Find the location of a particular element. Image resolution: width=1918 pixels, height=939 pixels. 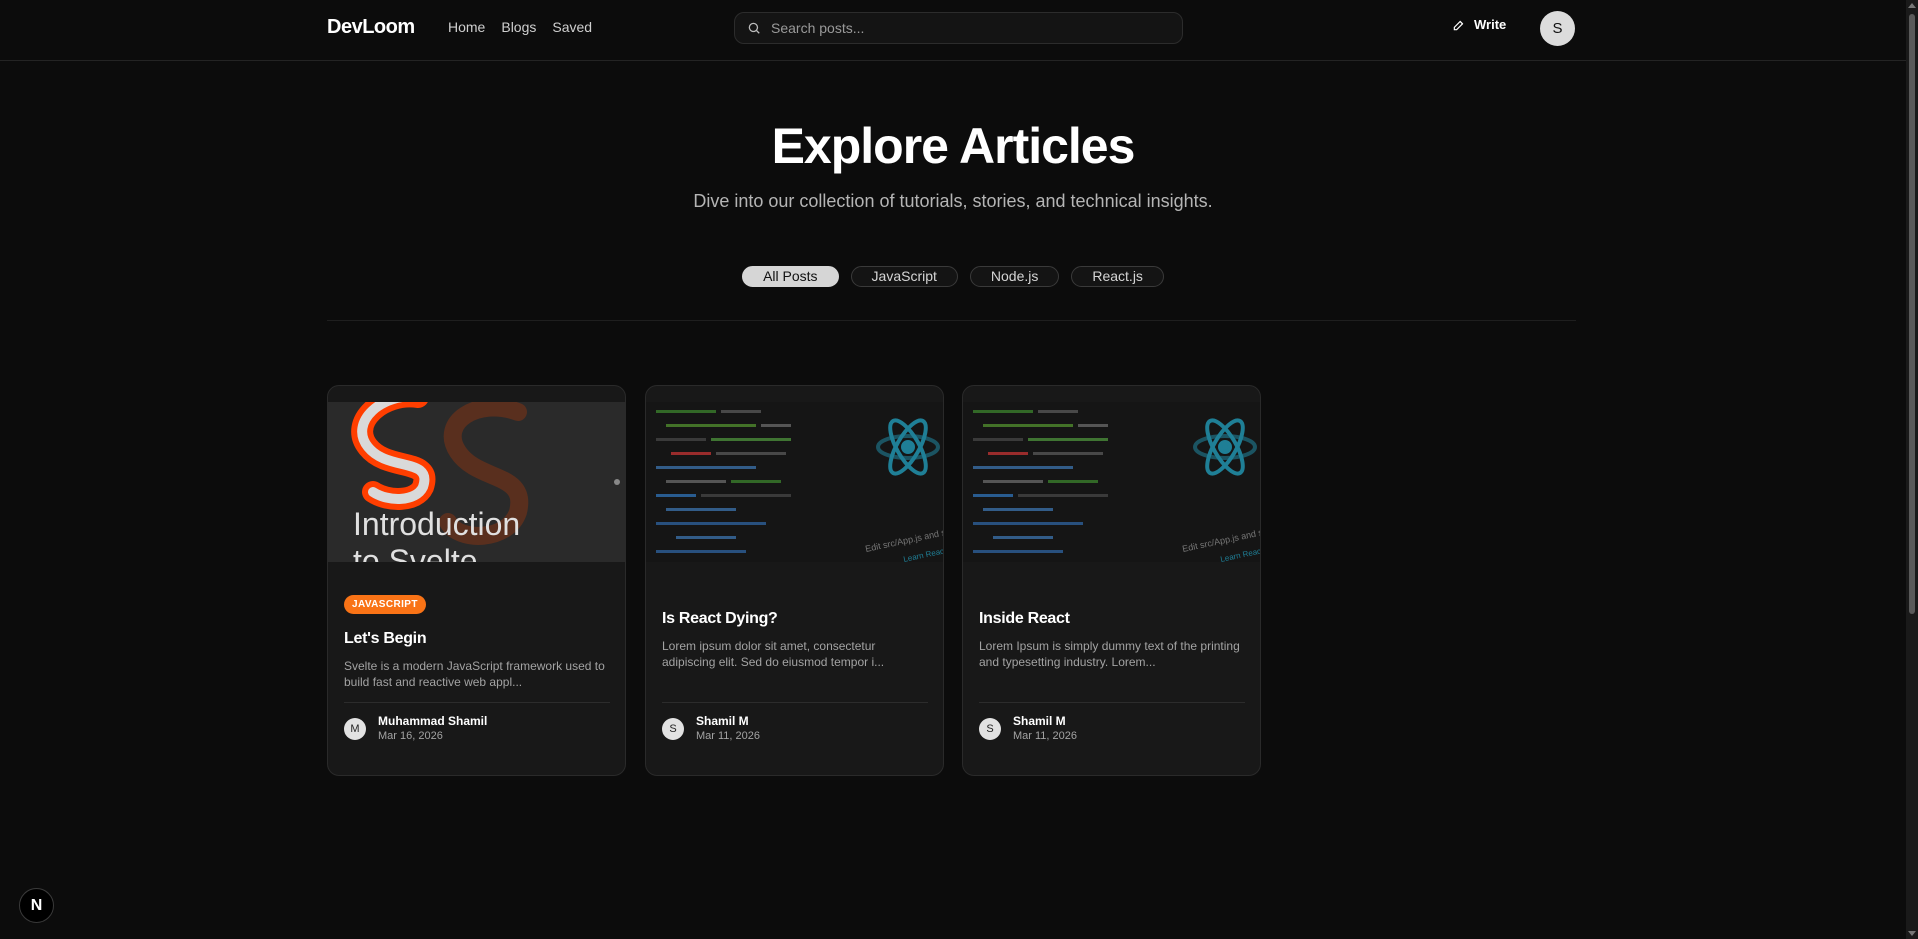

section-divider is located at coordinates (951, 320).